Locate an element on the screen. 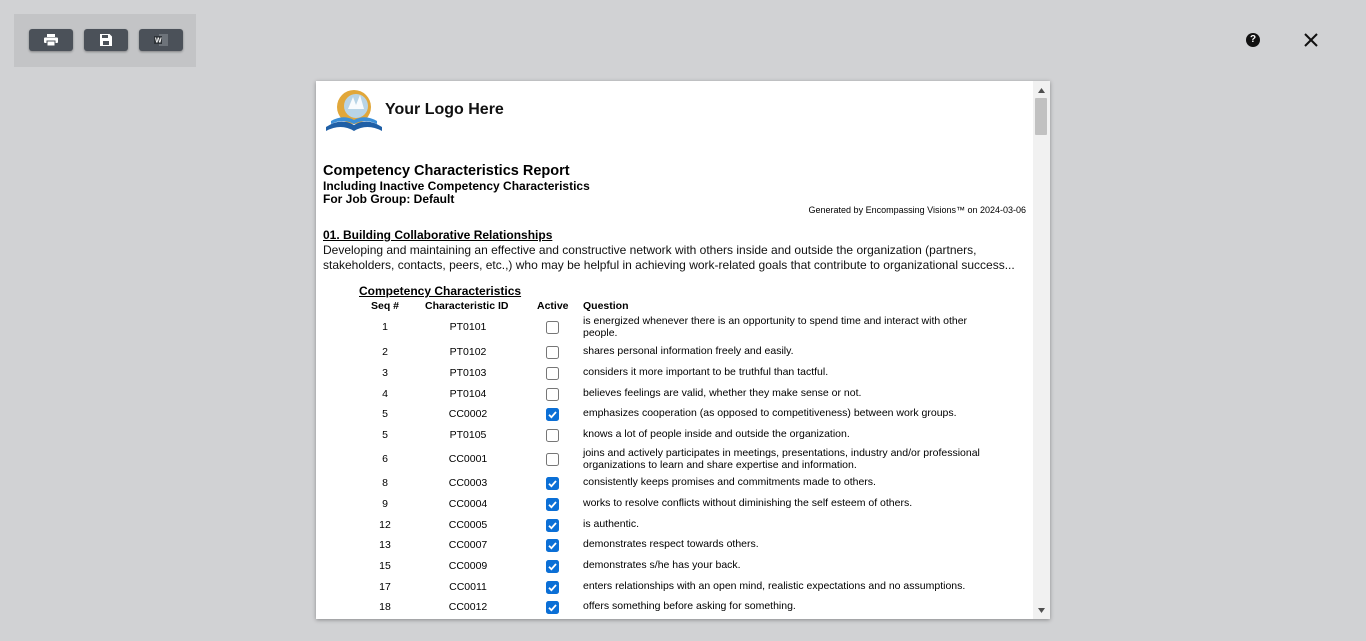 The image size is (1366, 641). triangle-up-icon is located at coordinates (1041, 90).